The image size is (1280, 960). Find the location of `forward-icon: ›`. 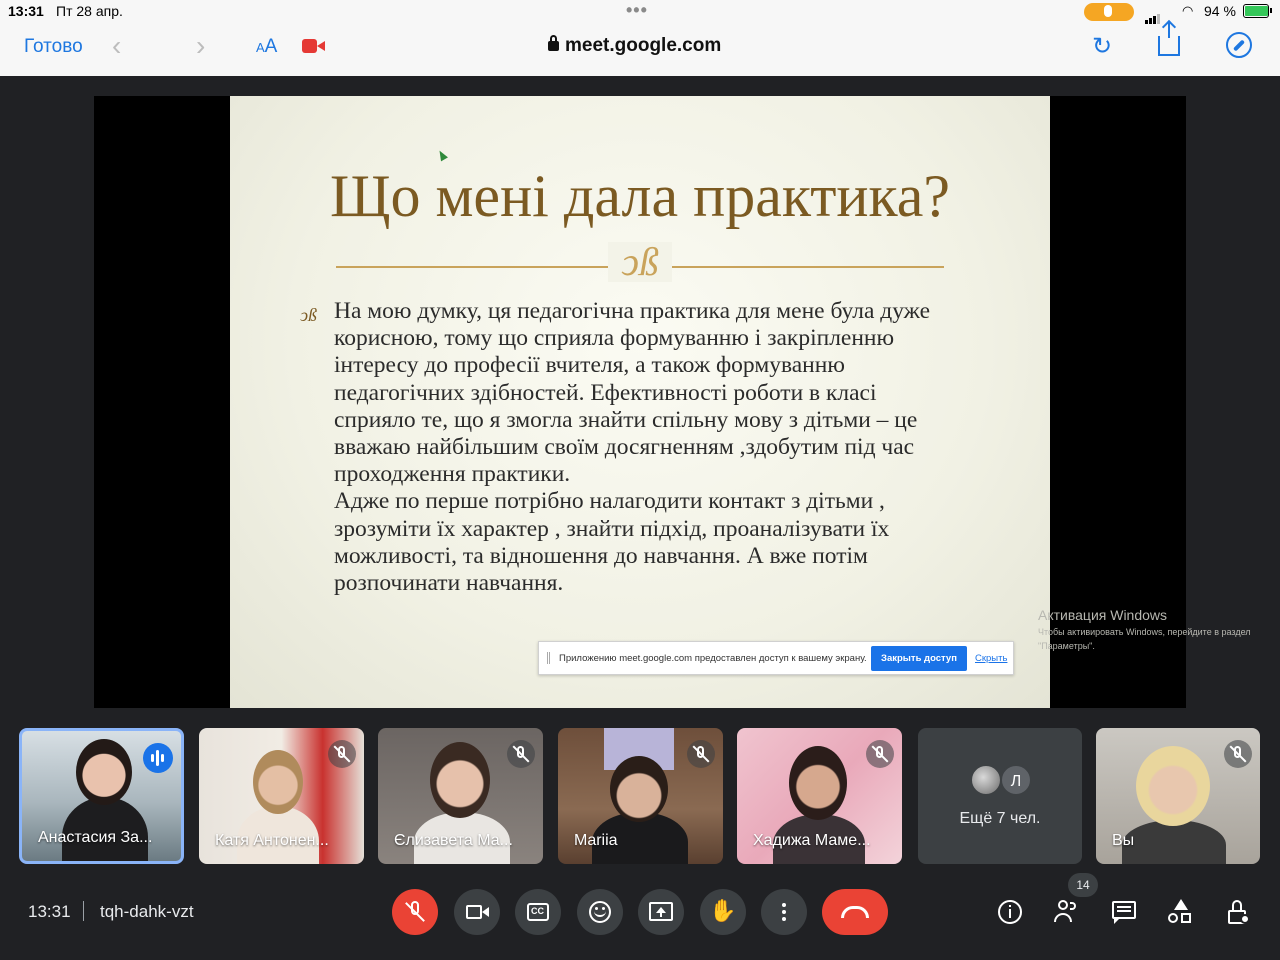

forward-icon: › is located at coordinates (200, 46).